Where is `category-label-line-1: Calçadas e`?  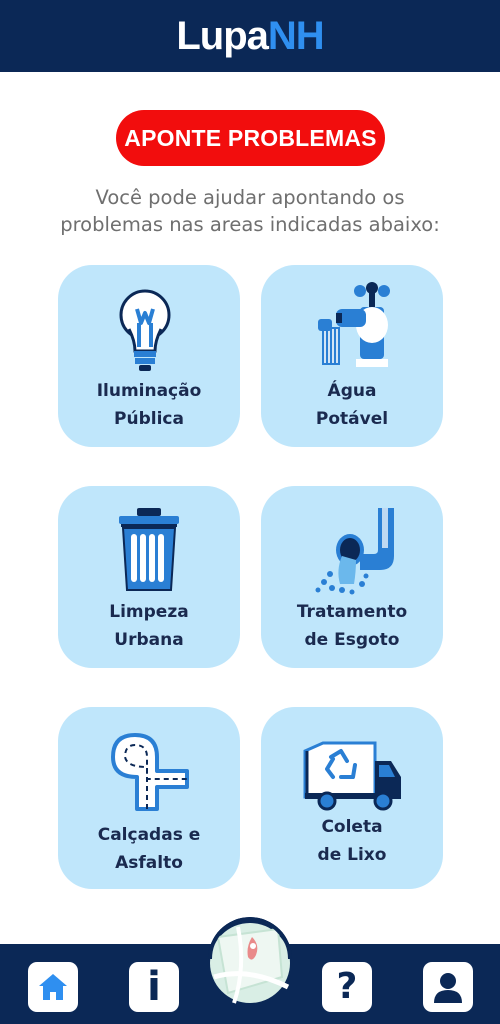
category-label-line-1: Calçadas e is located at coordinates (149, 835).